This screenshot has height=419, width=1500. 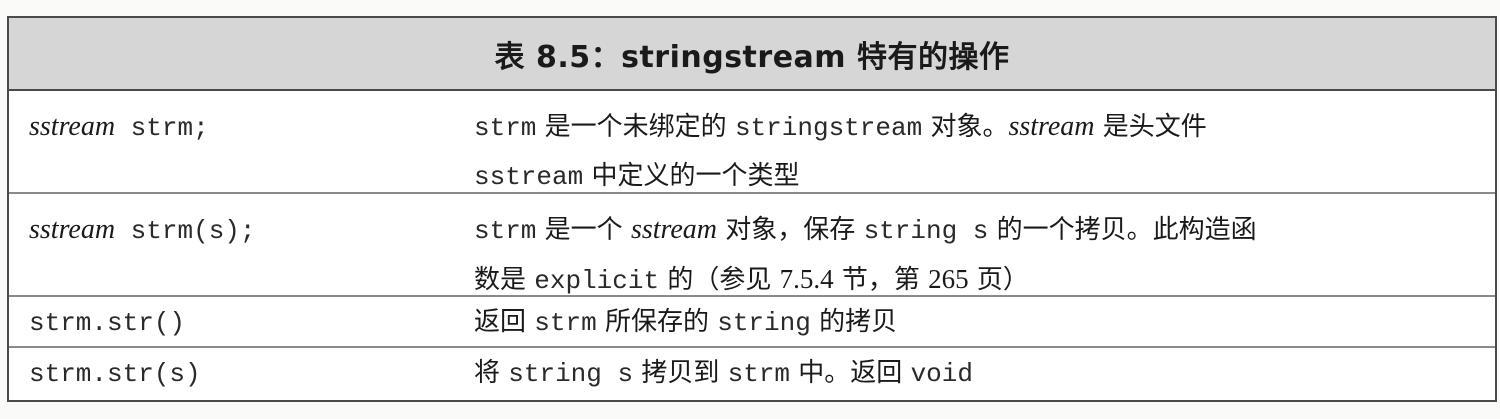 I want to click on description-cell: 将 string s 拷贝到 strm 中。返回 void, so click(x=979, y=373).